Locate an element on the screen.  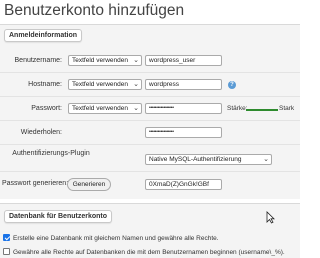
username-mode-select: Textfeld verwenden ⌄ is located at coordinates (105, 60).